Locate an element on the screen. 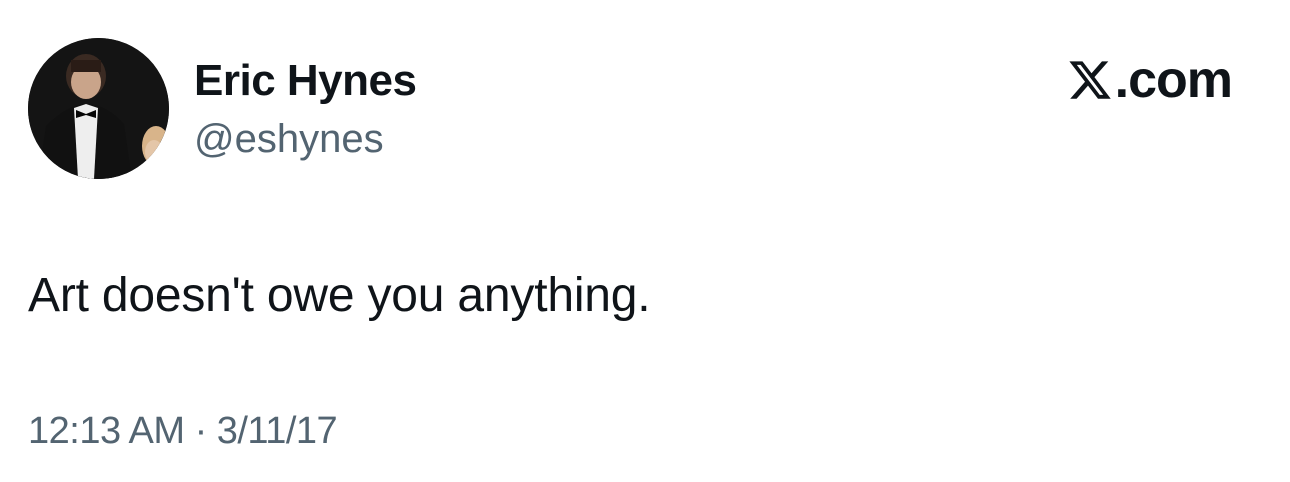 The height and width of the screenshot is (482, 1290). tweet-time: 12:13 AM is located at coordinates (106, 431).